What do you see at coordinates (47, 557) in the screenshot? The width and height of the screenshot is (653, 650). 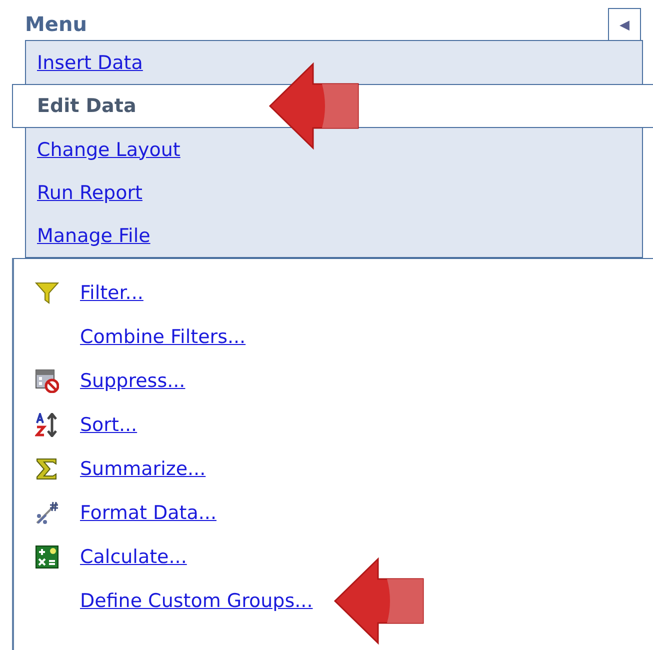 I see `calculator-icon` at bounding box center [47, 557].